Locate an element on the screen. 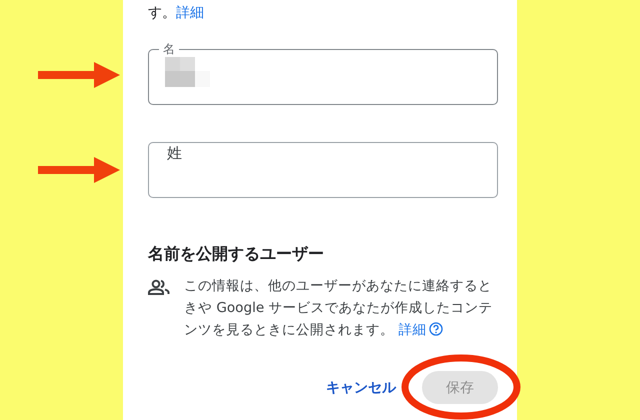  name-input: 姓 is located at coordinates (323, 153).